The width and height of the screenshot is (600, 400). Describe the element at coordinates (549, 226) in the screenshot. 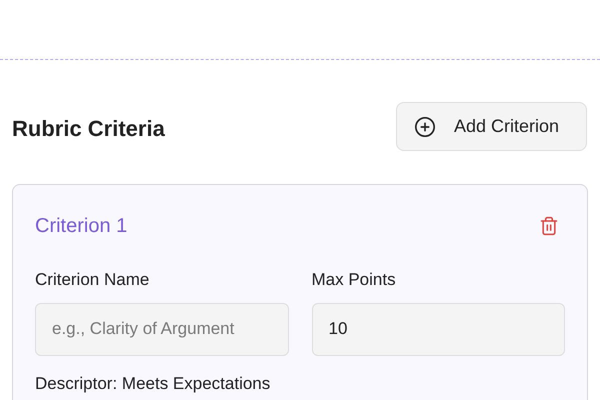

I see `delete-icon` at that location.